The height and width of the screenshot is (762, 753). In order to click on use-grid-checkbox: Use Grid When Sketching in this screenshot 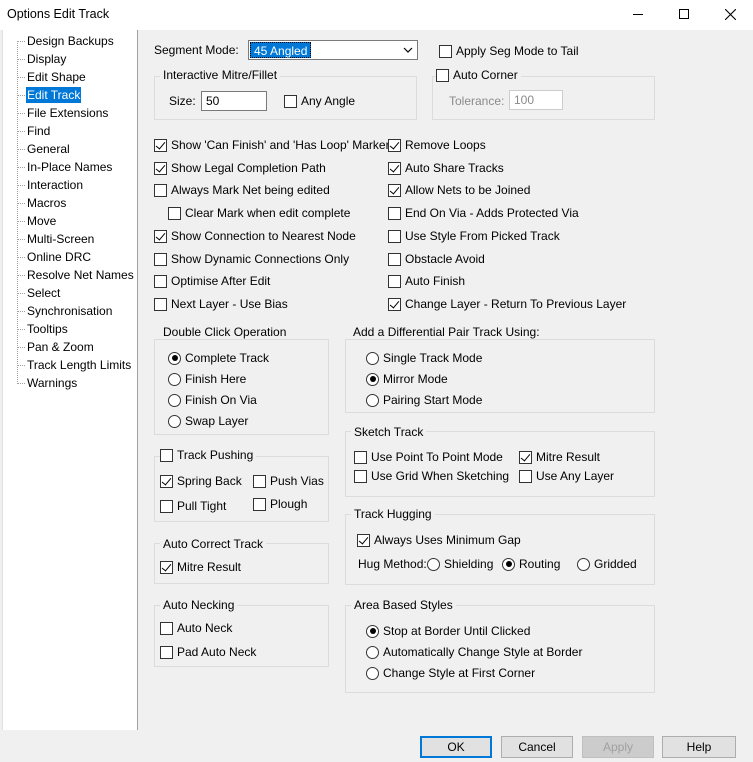, I will do `click(431, 476)`.